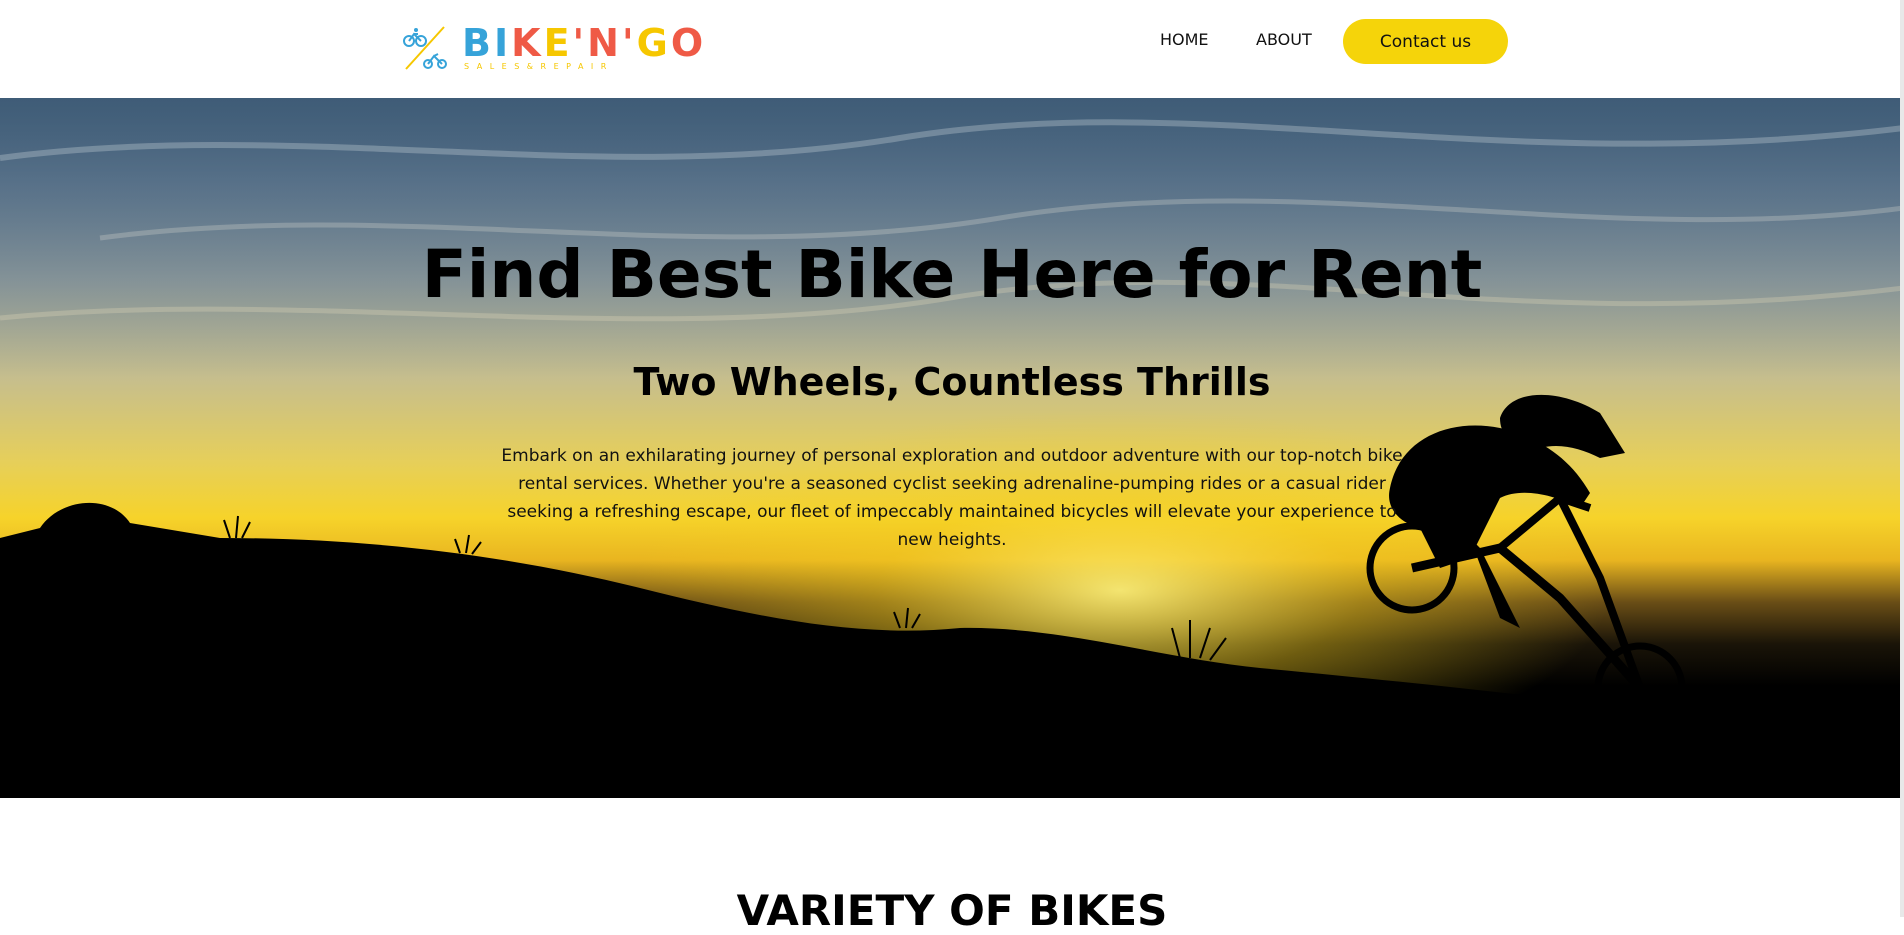 The image size is (1904, 935). What do you see at coordinates (952, 910) in the screenshot?
I see `variety-of-bikes-heading: VARIETY OF BIKES` at bounding box center [952, 910].